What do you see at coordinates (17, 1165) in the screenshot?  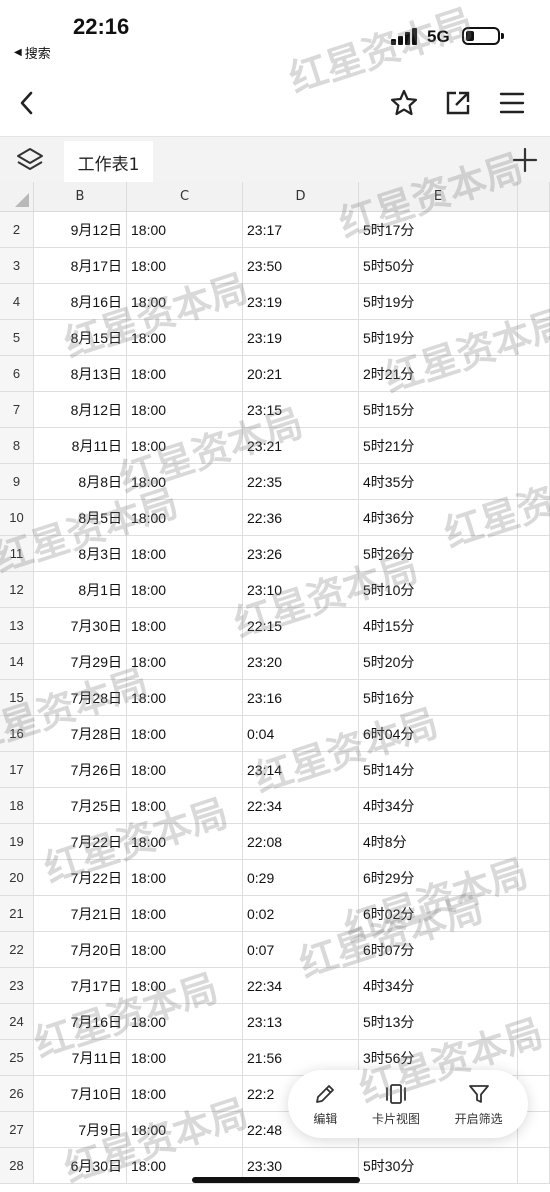 I see `row-number: 28` at bounding box center [17, 1165].